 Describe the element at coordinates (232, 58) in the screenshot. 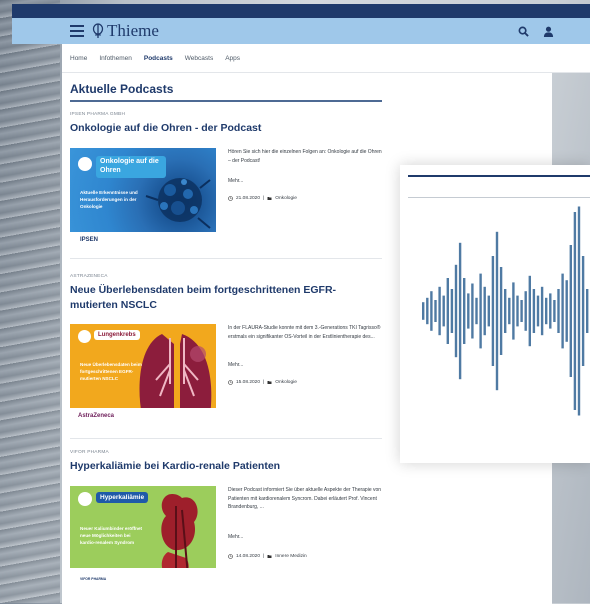

I see `nav-item-apps: Apps` at that location.